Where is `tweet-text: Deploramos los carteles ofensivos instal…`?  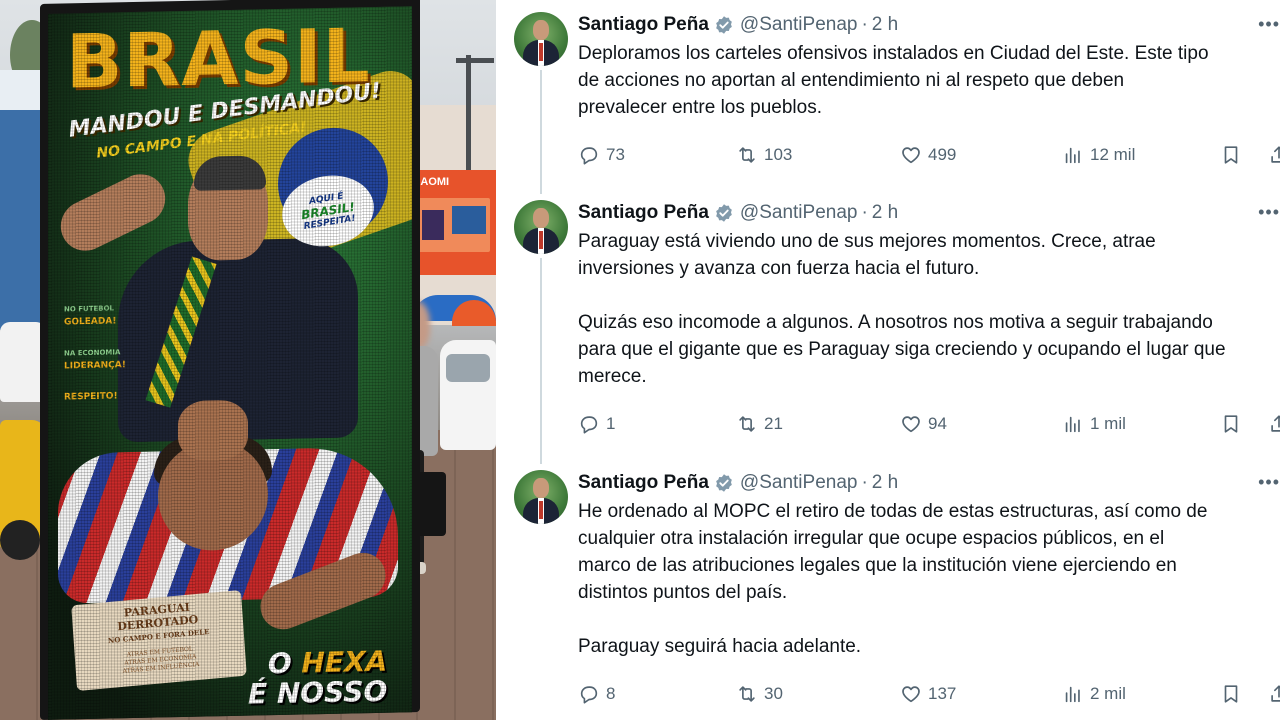
tweet-text: Deploramos los carteles ofensivos instal… is located at coordinates (929, 80).